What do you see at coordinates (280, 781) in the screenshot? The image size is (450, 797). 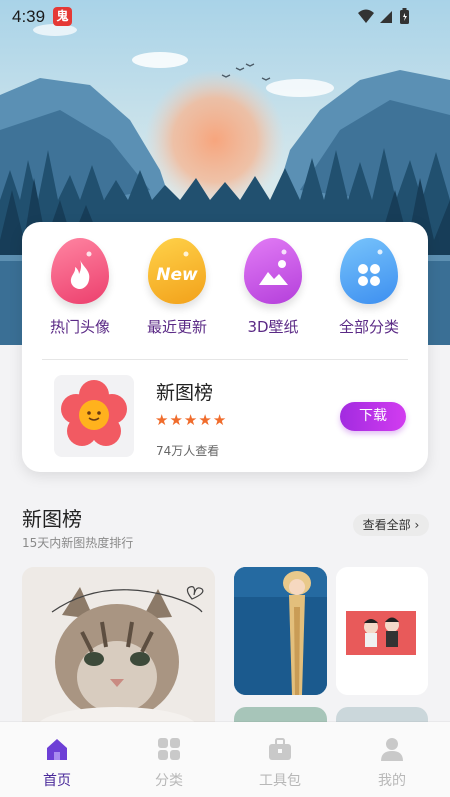 I see `nav-label: 工具包` at bounding box center [280, 781].